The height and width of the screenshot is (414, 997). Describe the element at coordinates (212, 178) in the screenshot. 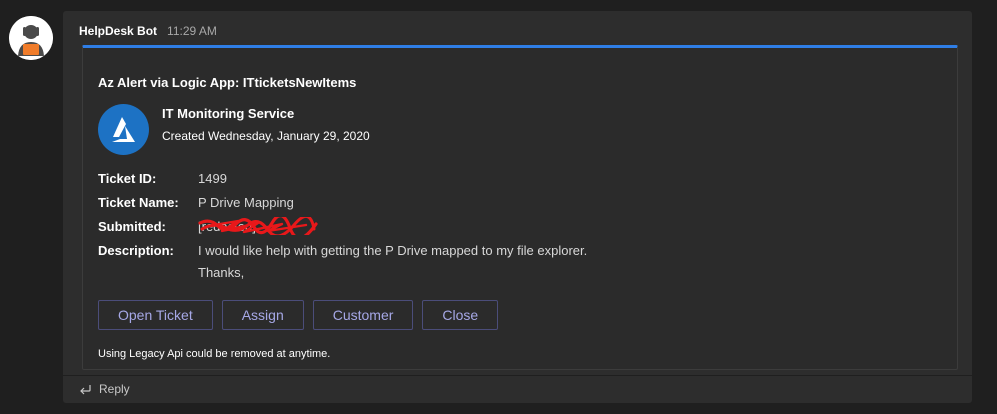

I see `fact-value: 1499` at that location.